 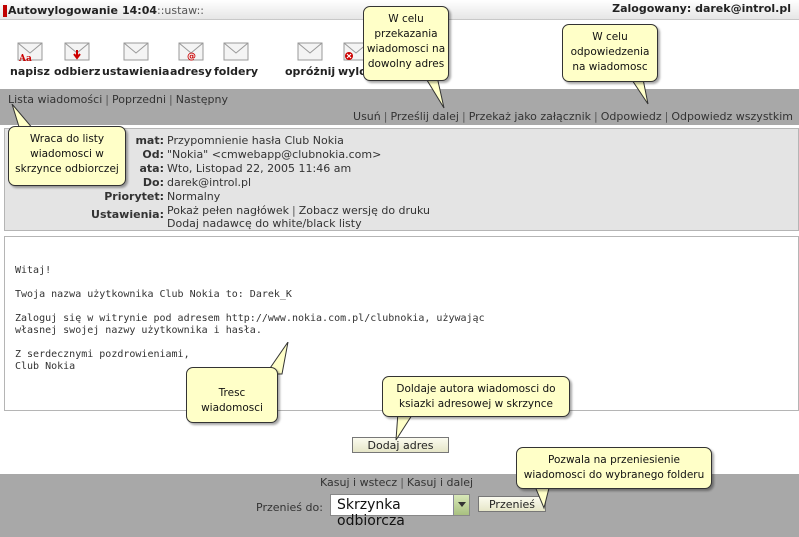 I want to click on callout-line: przekazania, so click(x=406, y=34).